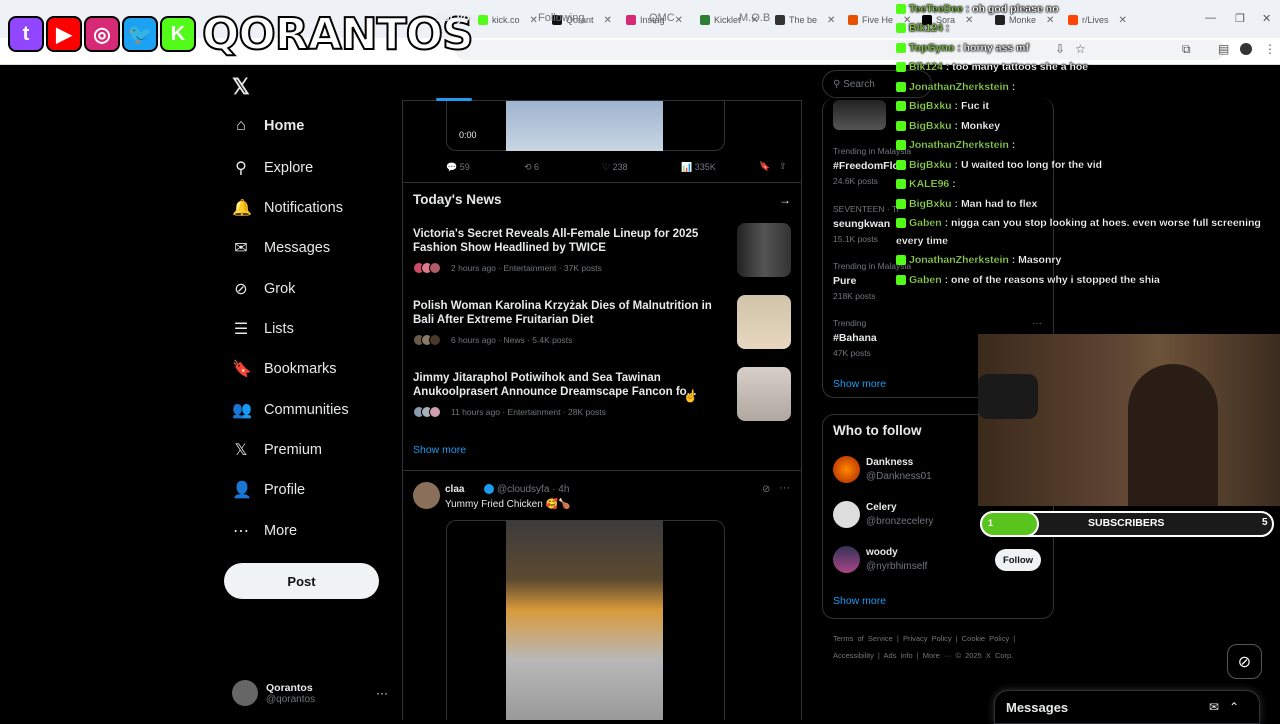 The width and height of the screenshot is (1280, 724). I want to click on nav-item-profile: 👤 Profile, so click(268, 490).